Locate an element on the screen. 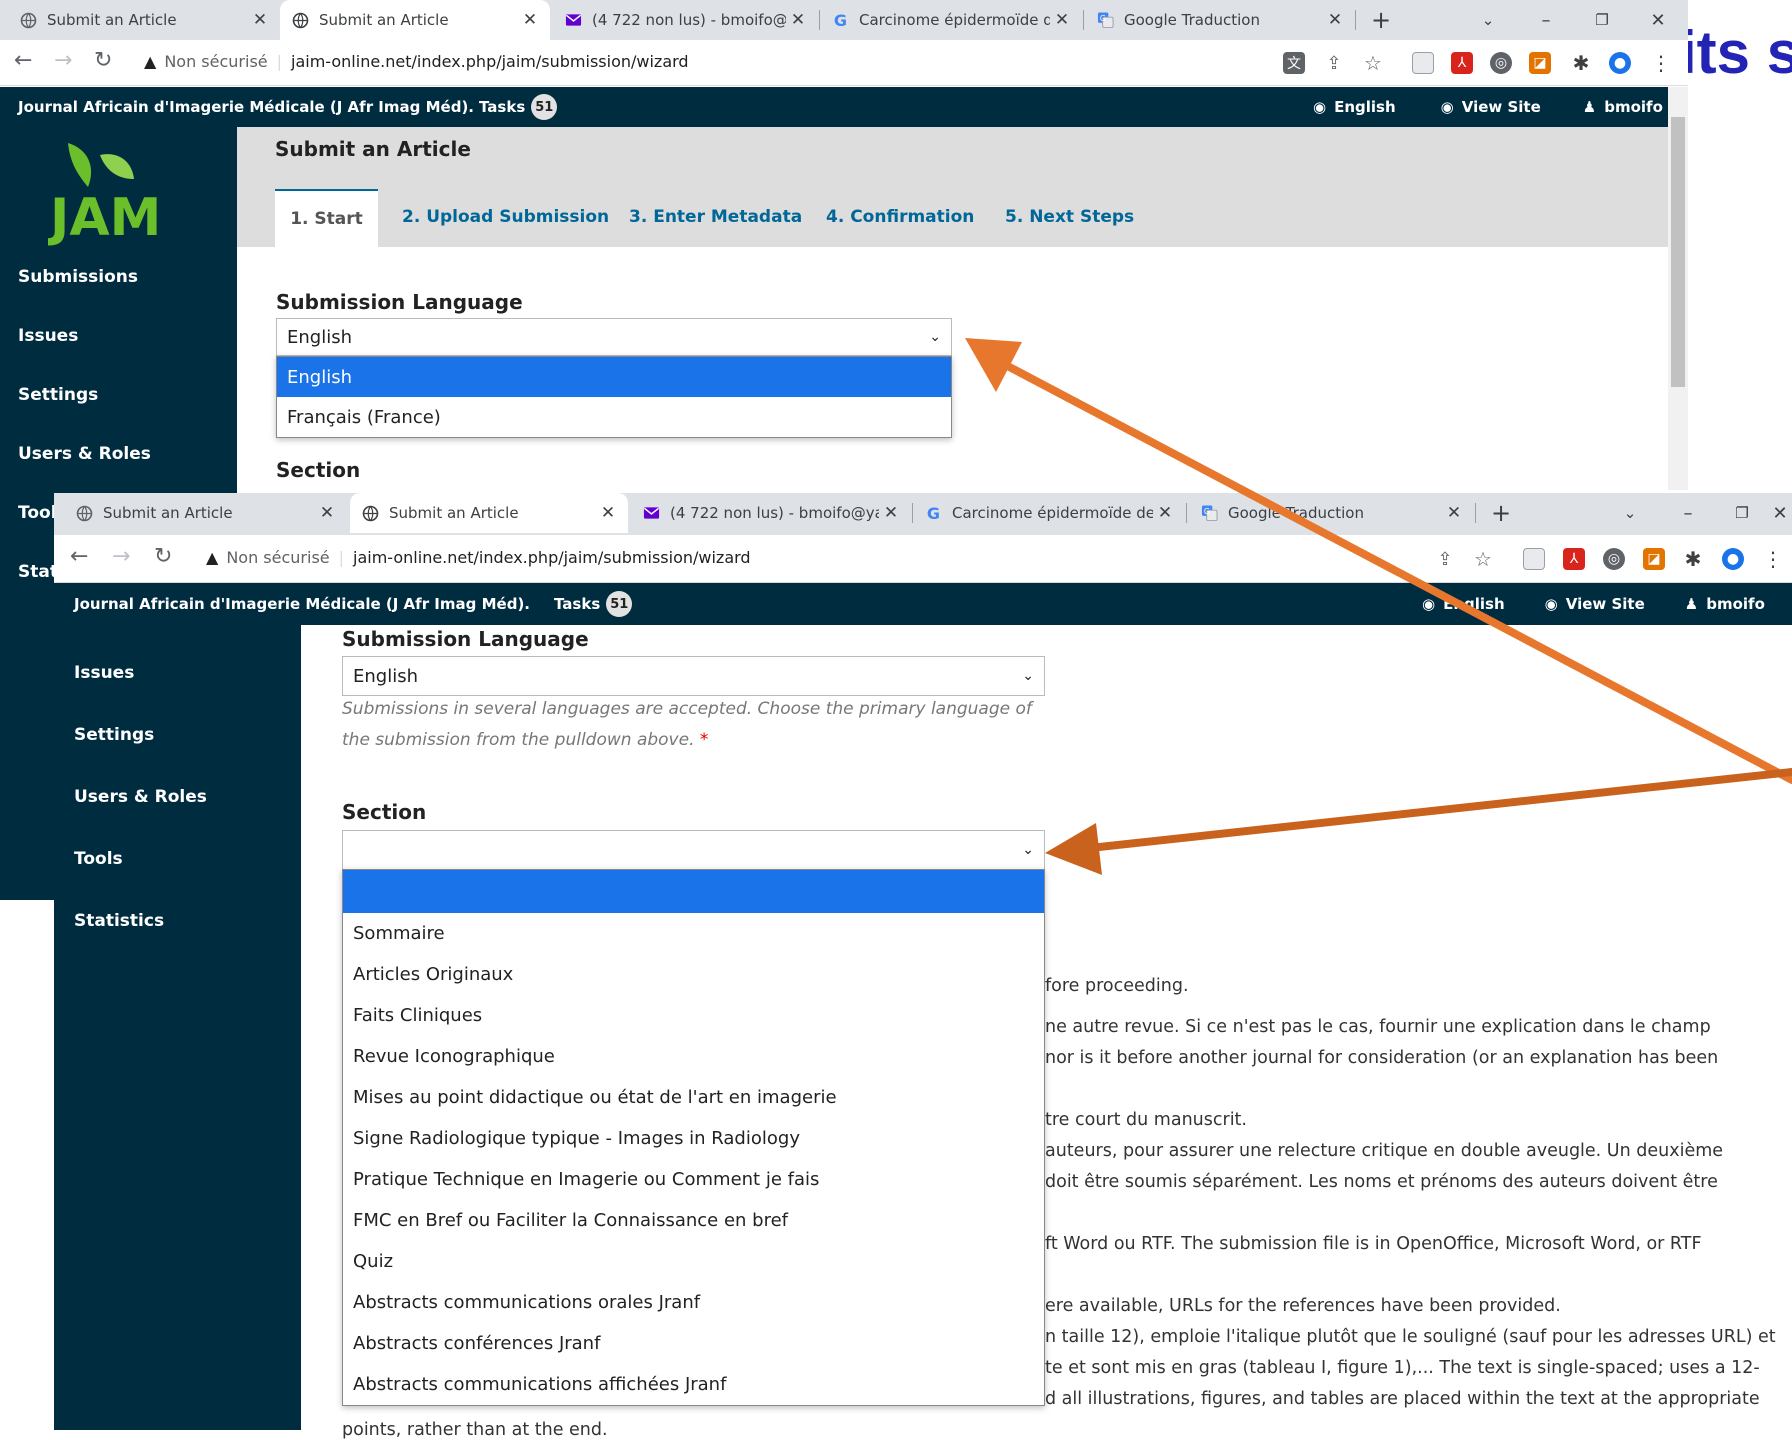 This screenshot has height=1440, width=1792. arrow-head is located at coordinates (1073, 849).